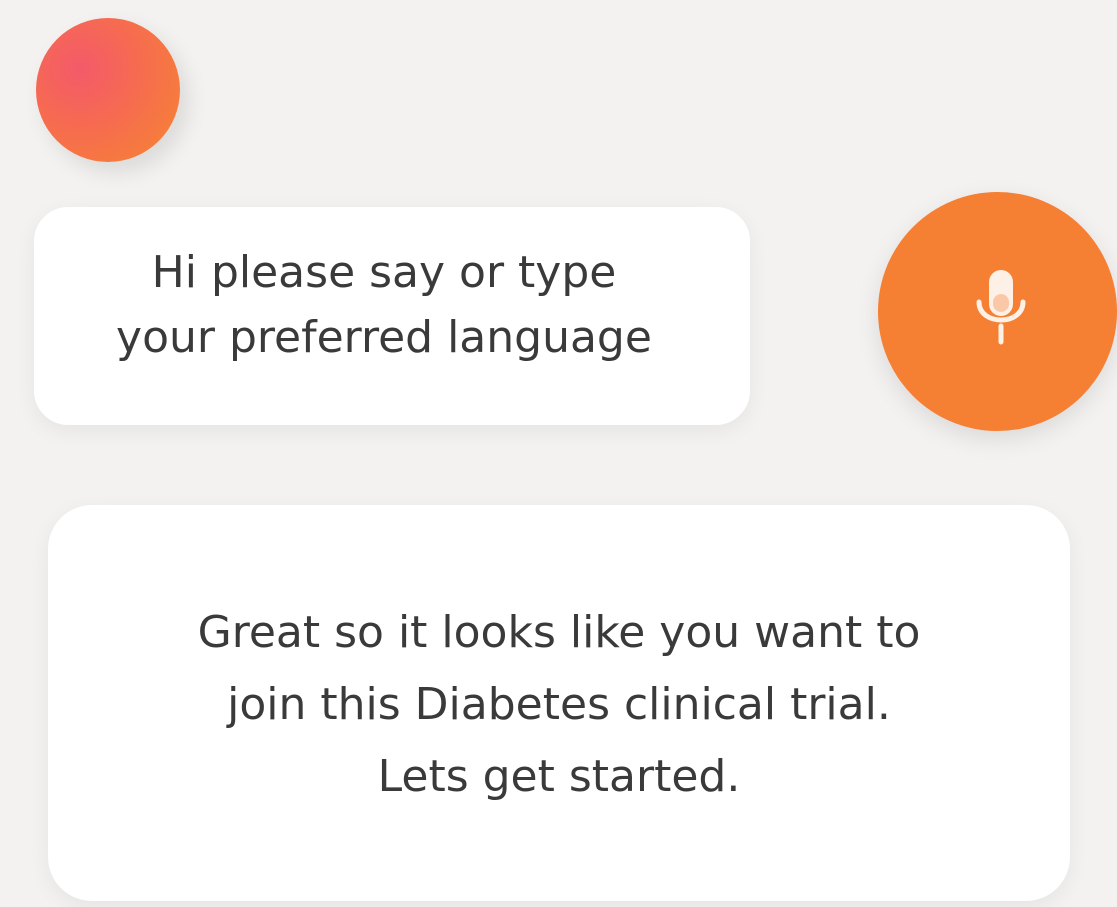  I want to click on assistant-message-line-1: Hi please say or type, so click(384, 272).